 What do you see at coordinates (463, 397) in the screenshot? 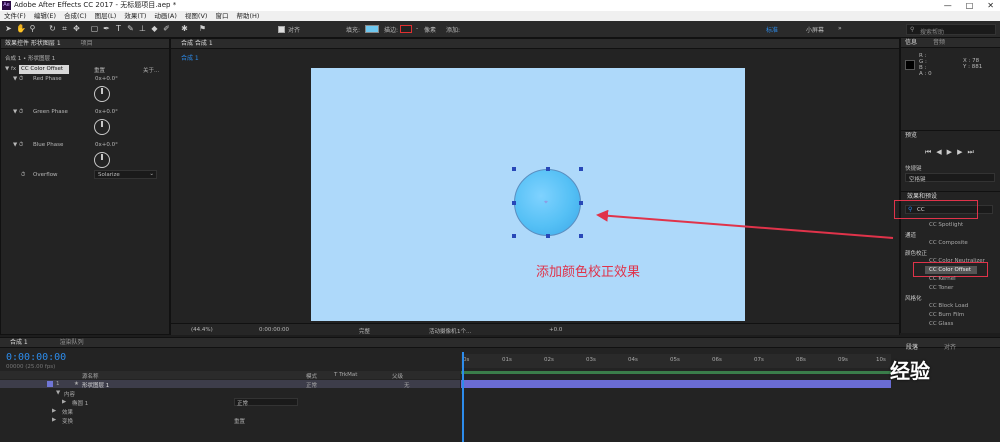
I see `playhead` at bounding box center [463, 397].